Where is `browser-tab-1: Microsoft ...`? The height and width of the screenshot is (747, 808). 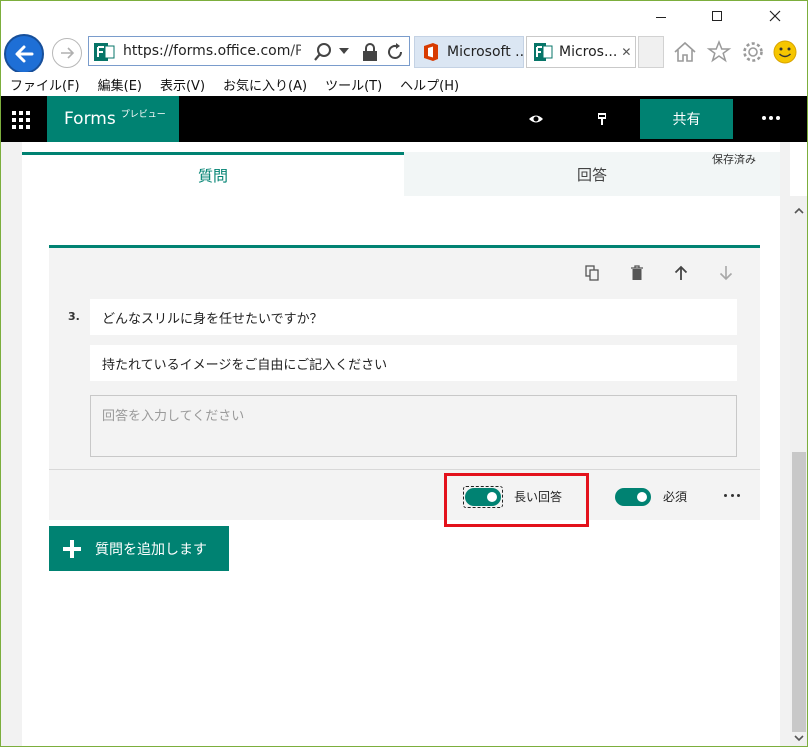 browser-tab-1: Microsoft ... is located at coordinates (469, 52).